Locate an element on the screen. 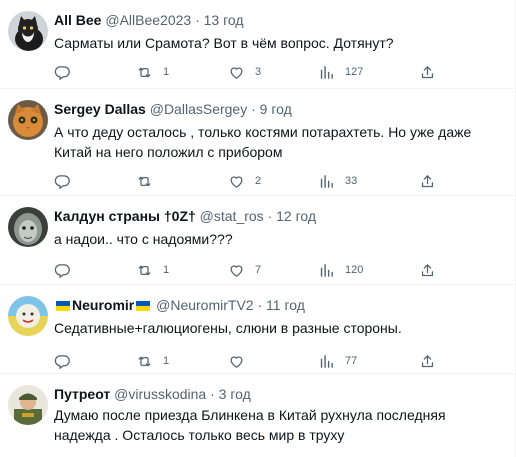 The width and height of the screenshot is (516, 457). tweet-header: Sergey Dallas @DallasSergey · 9 год is located at coordinates (173, 109).